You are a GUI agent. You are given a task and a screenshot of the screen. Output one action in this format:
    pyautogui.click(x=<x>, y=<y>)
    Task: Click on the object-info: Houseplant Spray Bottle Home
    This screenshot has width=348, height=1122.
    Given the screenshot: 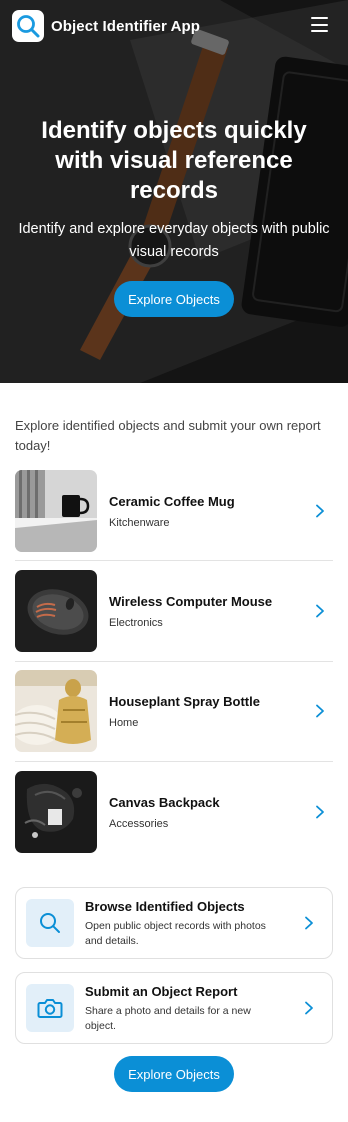 What is the action you would take?
    pyautogui.click(x=211, y=711)
    